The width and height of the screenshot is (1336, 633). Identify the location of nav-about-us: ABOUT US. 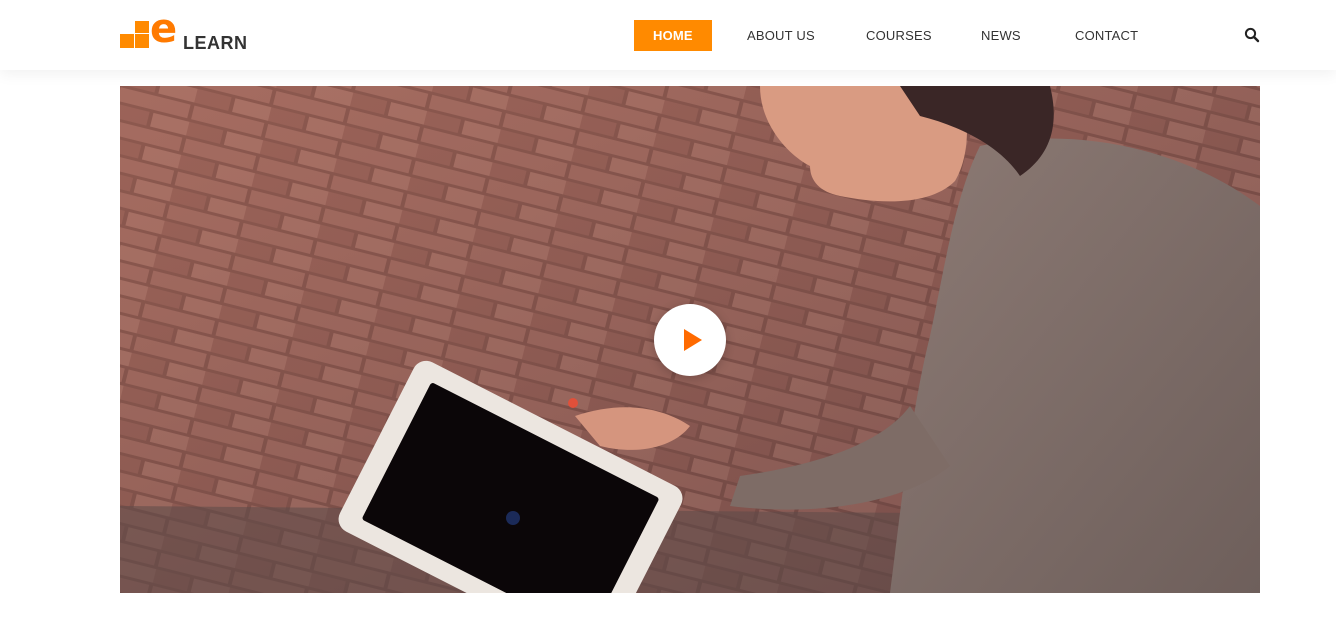
(781, 35).